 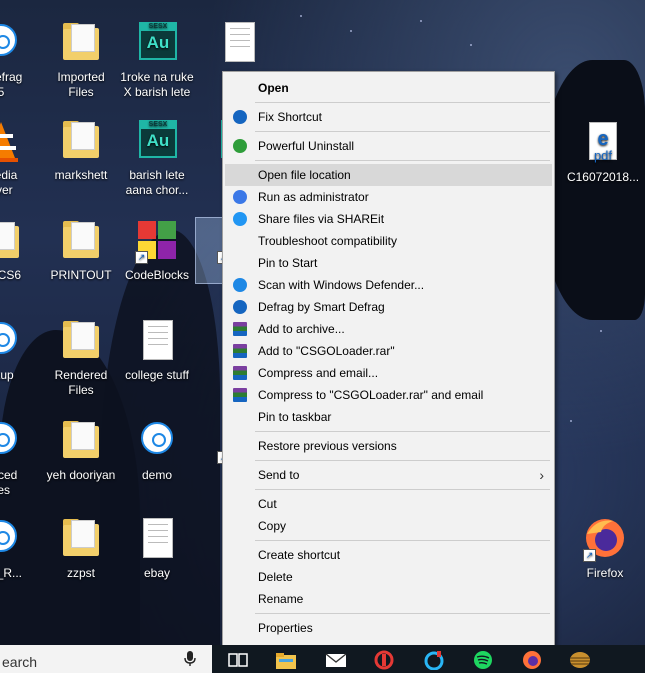 What do you see at coordinates (240, 307) in the screenshot?
I see `smart-defrag-icon` at bounding box center [240, 307].